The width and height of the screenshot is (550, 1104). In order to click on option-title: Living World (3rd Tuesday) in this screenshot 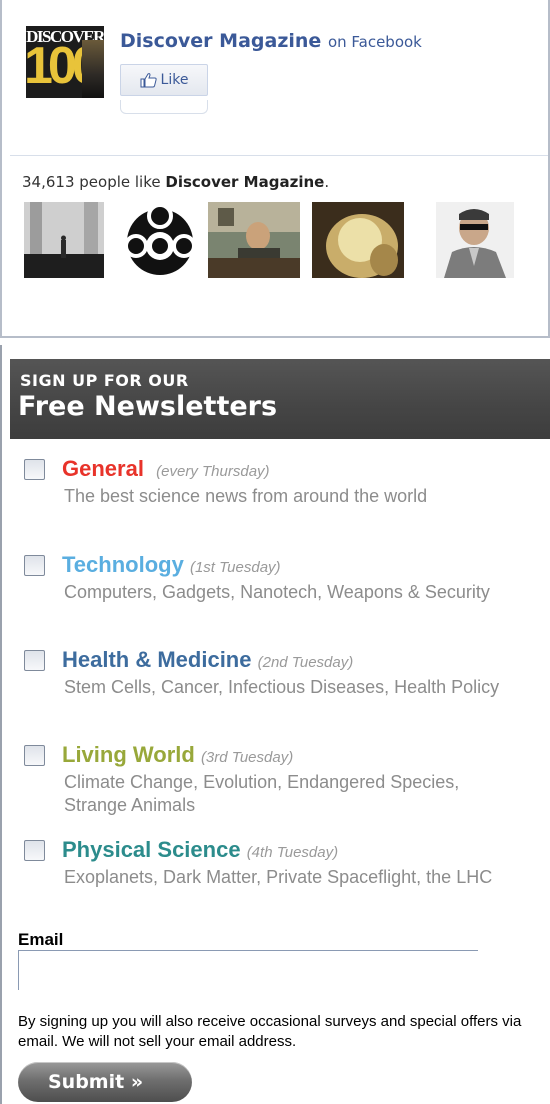, I will do `click(177, 755)`.